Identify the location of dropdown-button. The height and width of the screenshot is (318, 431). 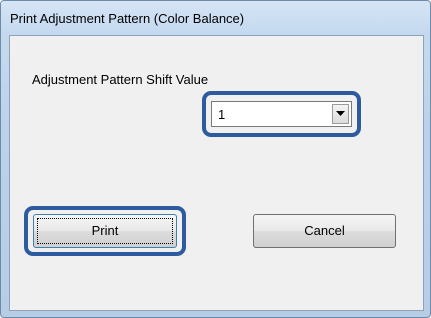
(340, 114).